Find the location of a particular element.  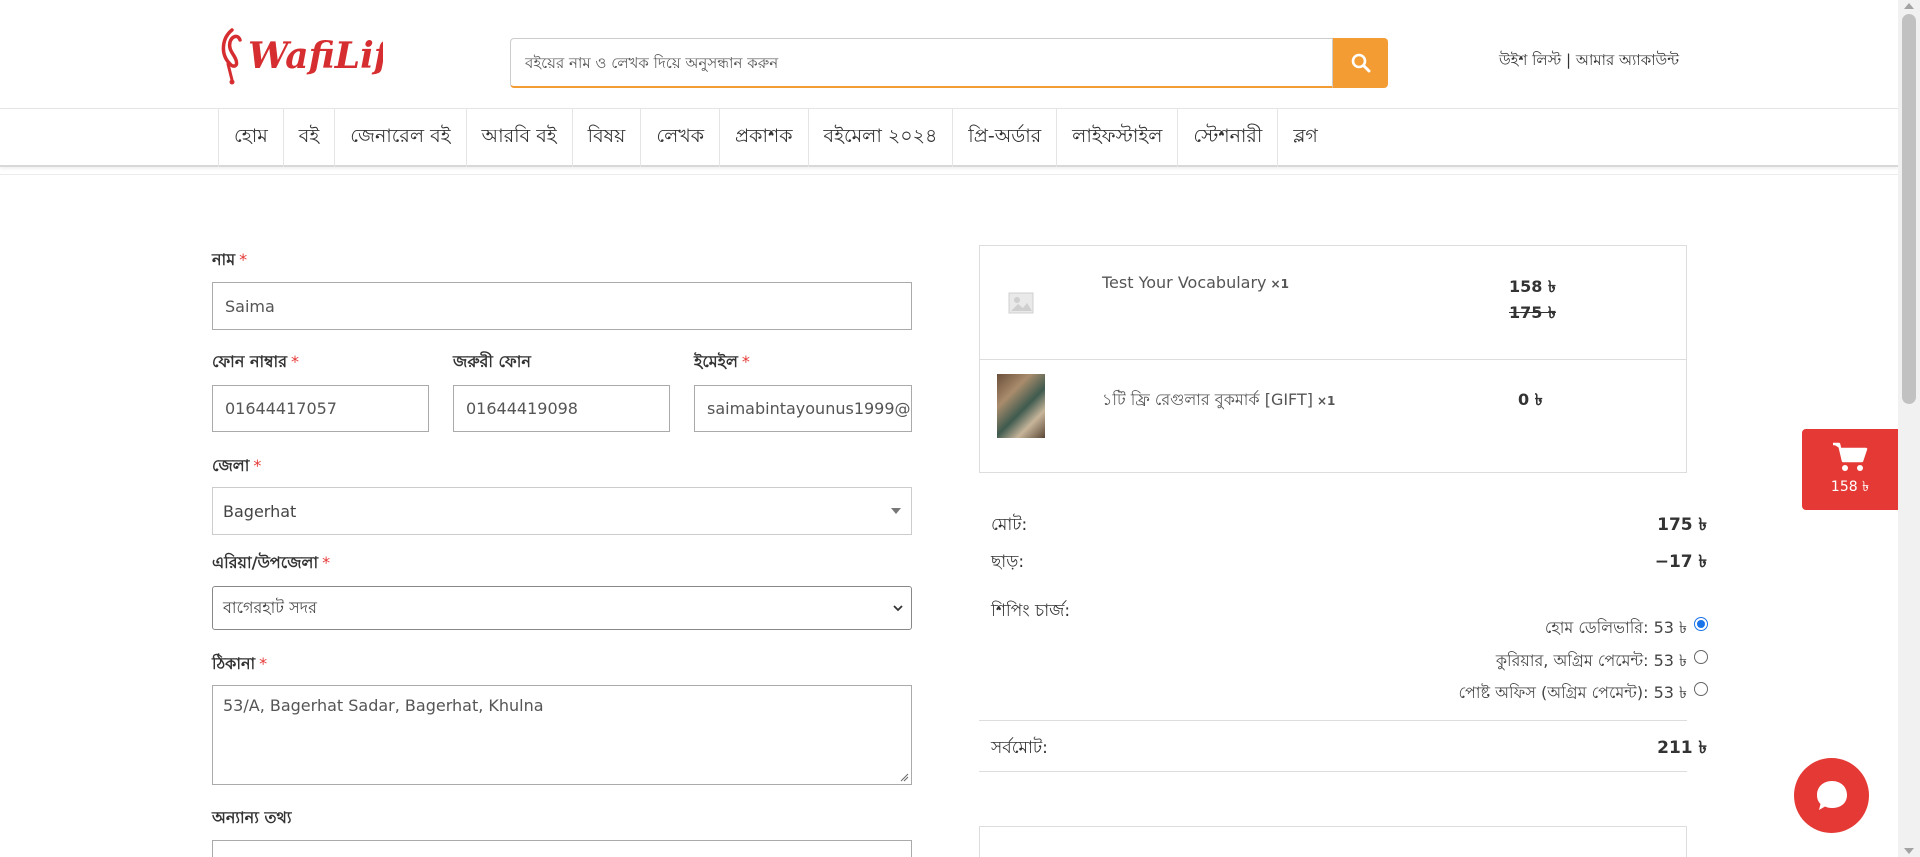

subtotal-label: মোট: is located at coordinates (1009, 525).